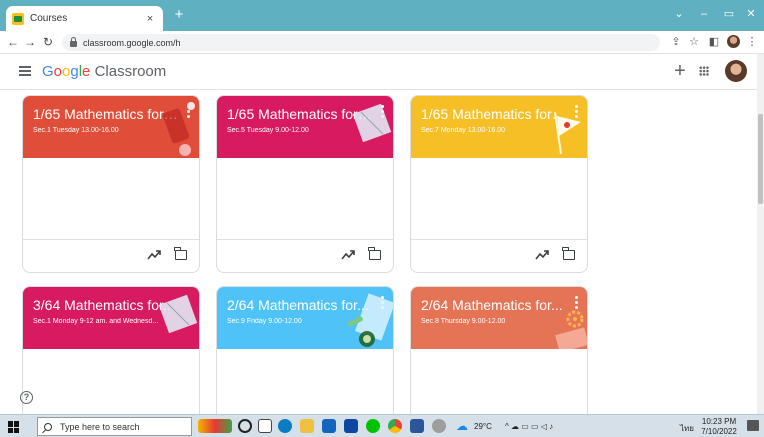 The image size is (764, 437). I want to click on user-app-icon, so click(439, 426).